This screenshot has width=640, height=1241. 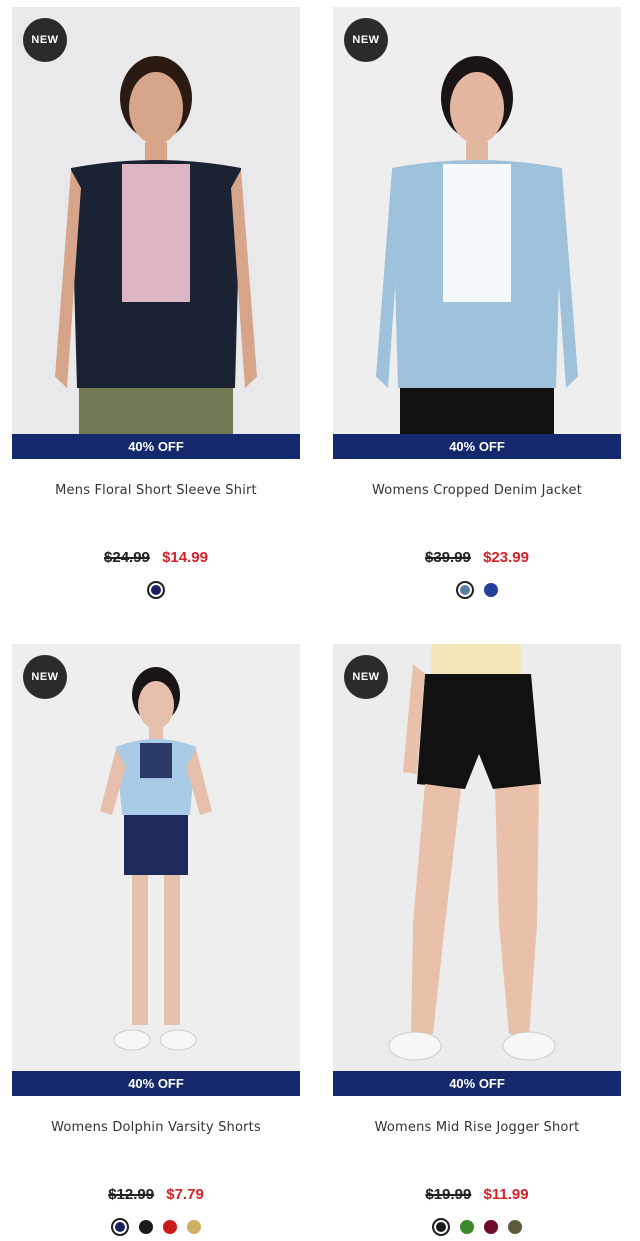 What do you see at coordinates (127, 557) in the screenshot?
I see `original-price: $24.99` at bounding box center [127, 557].